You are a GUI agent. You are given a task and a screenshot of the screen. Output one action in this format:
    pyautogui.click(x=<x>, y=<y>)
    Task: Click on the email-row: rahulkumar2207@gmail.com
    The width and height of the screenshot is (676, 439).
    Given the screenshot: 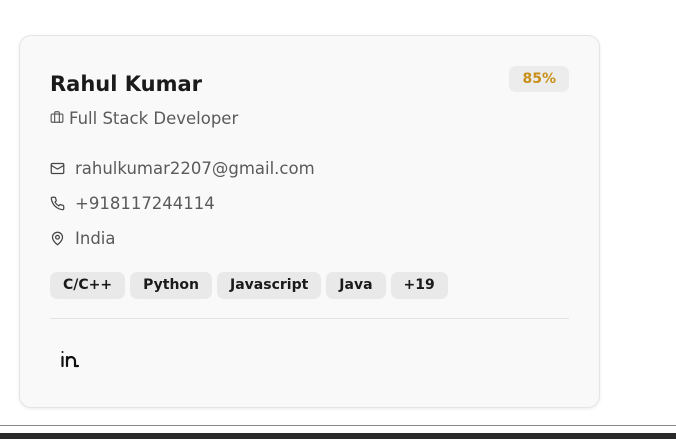 What is the action you would take?
    pyautogui.click(x=182, y=169)
    